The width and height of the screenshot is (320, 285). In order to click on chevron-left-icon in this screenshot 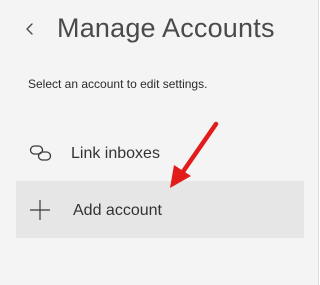, I will do `click(30, 29)`.